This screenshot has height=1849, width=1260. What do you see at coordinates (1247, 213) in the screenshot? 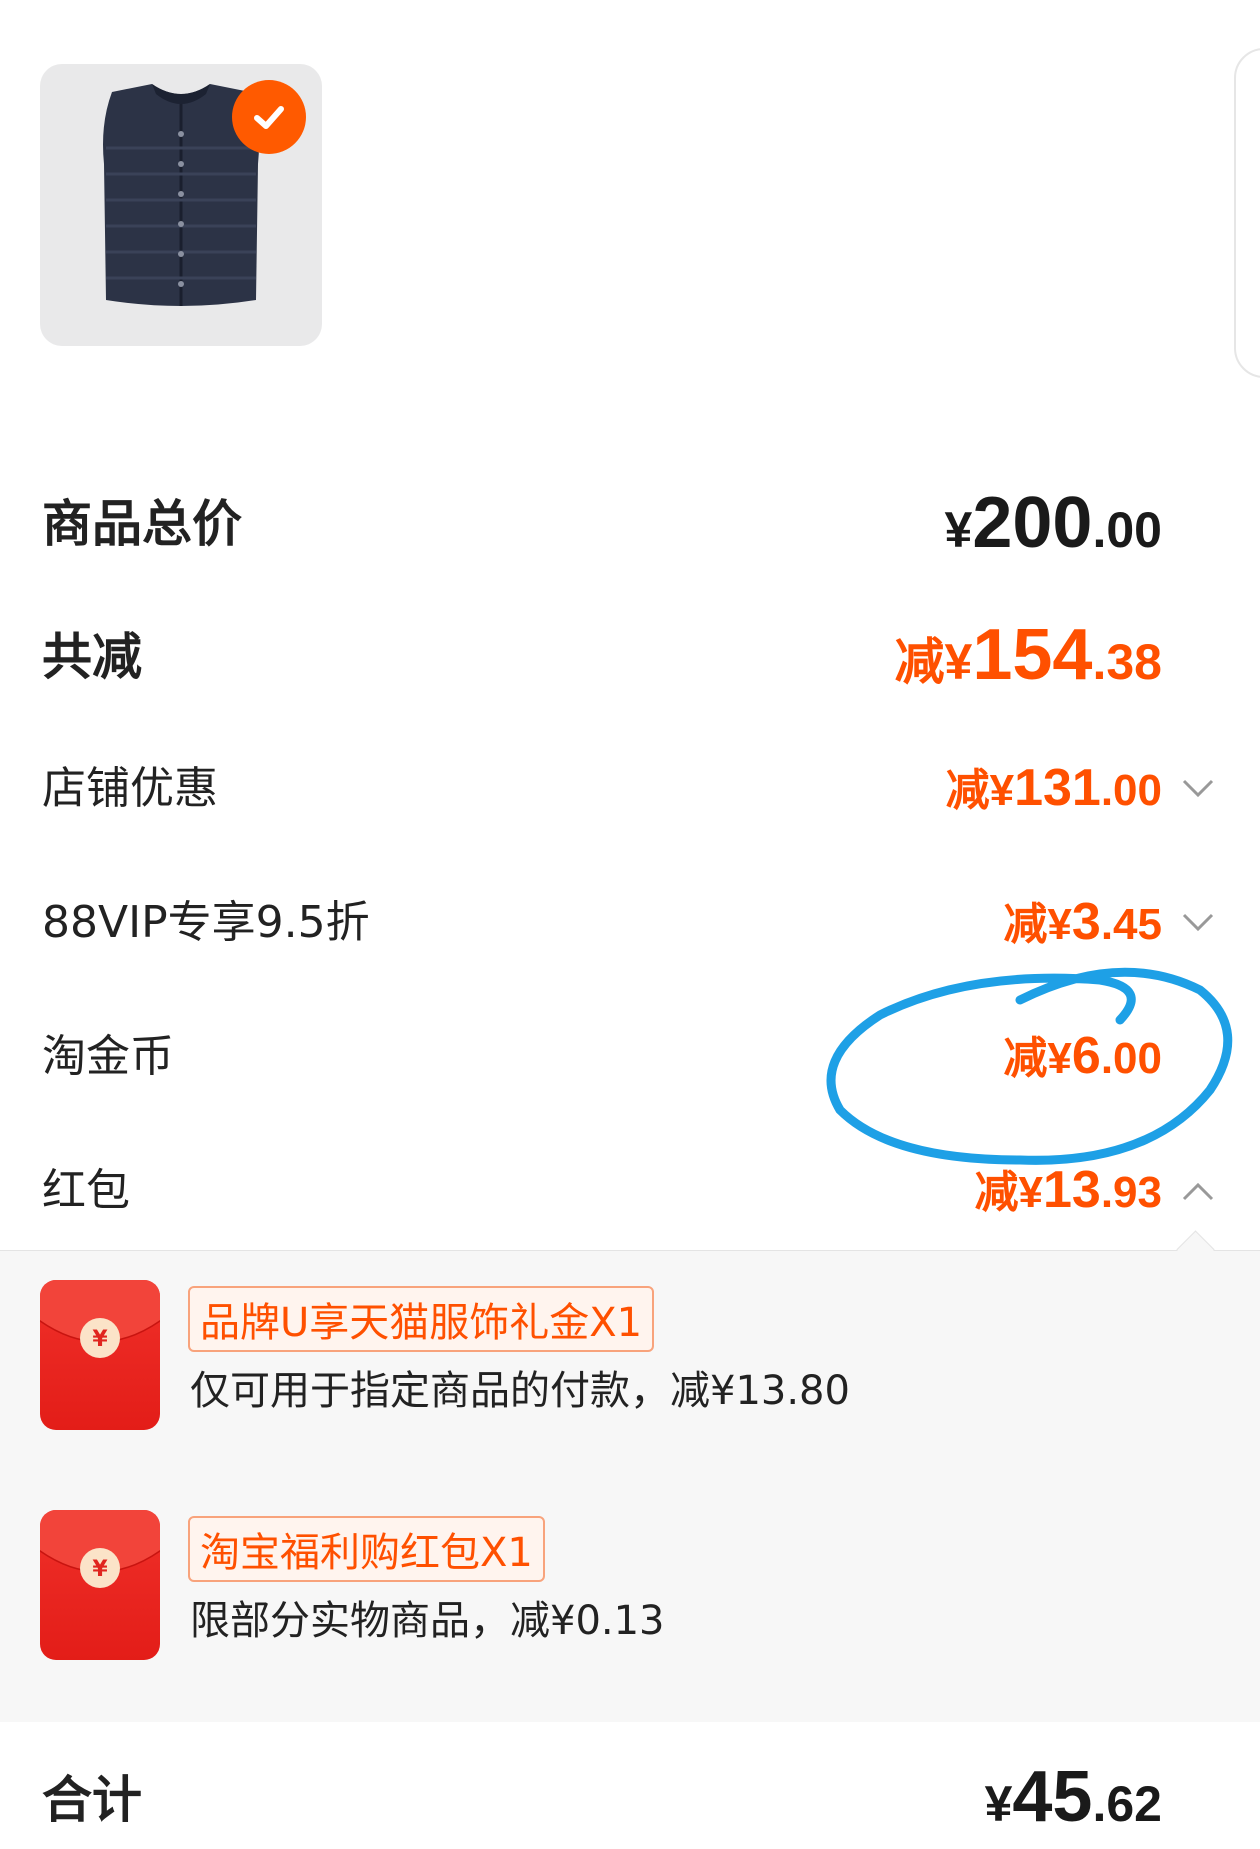
I see `adjacent-card-edge` at bounding box center [1247, 213].